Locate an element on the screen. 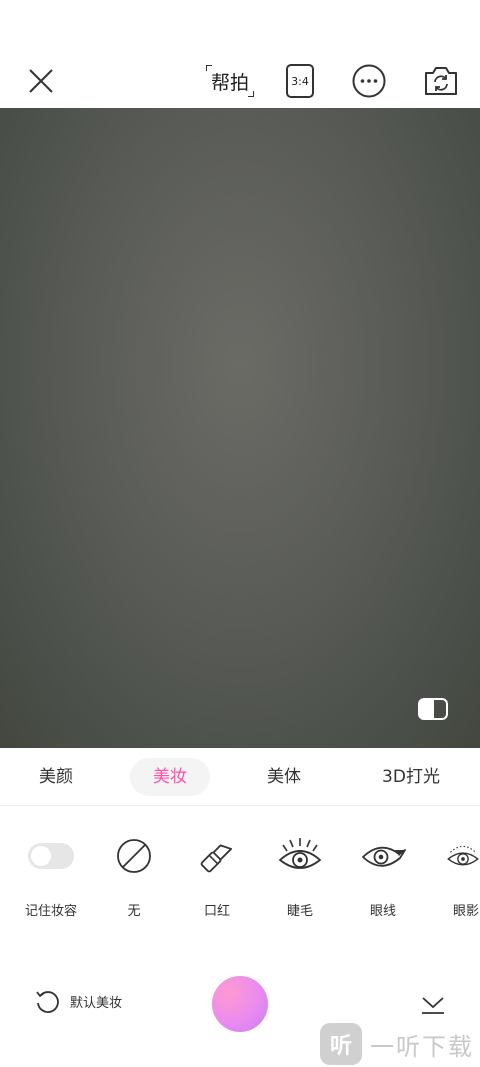 This screenshot has height=1067, width=480. chevron-down-icon is located at coordinates (433, 1005).